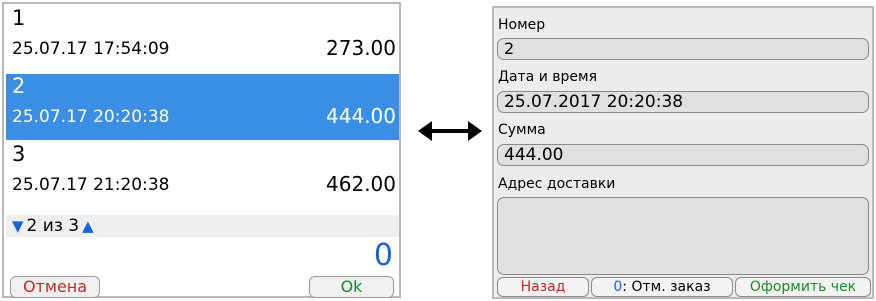 The image size is (876, 301). What do you see at coordinates (202, 39) in the screenshot?
I see `list-item-order-1: 1 25.07.17 17:54:09 273.00` at bounding box center [202, 39].